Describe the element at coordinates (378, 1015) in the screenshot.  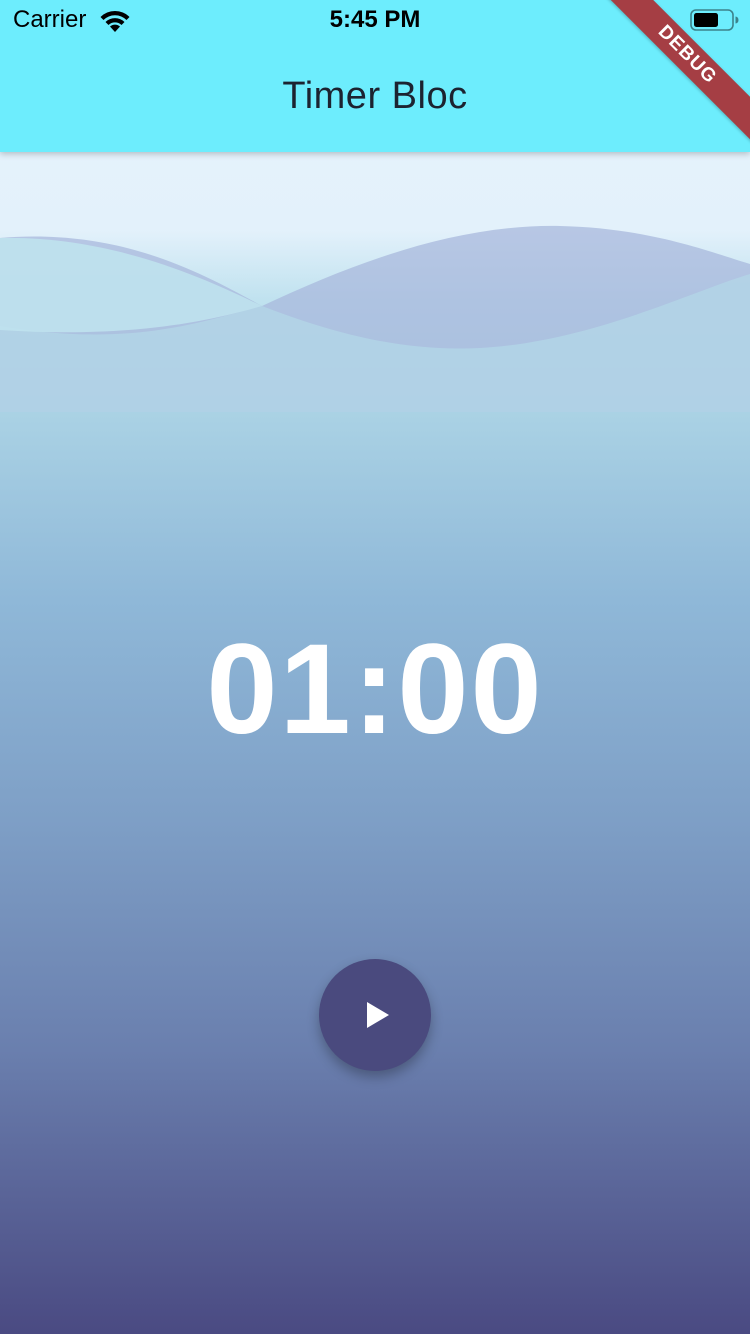
I see `play-icon` at that location.